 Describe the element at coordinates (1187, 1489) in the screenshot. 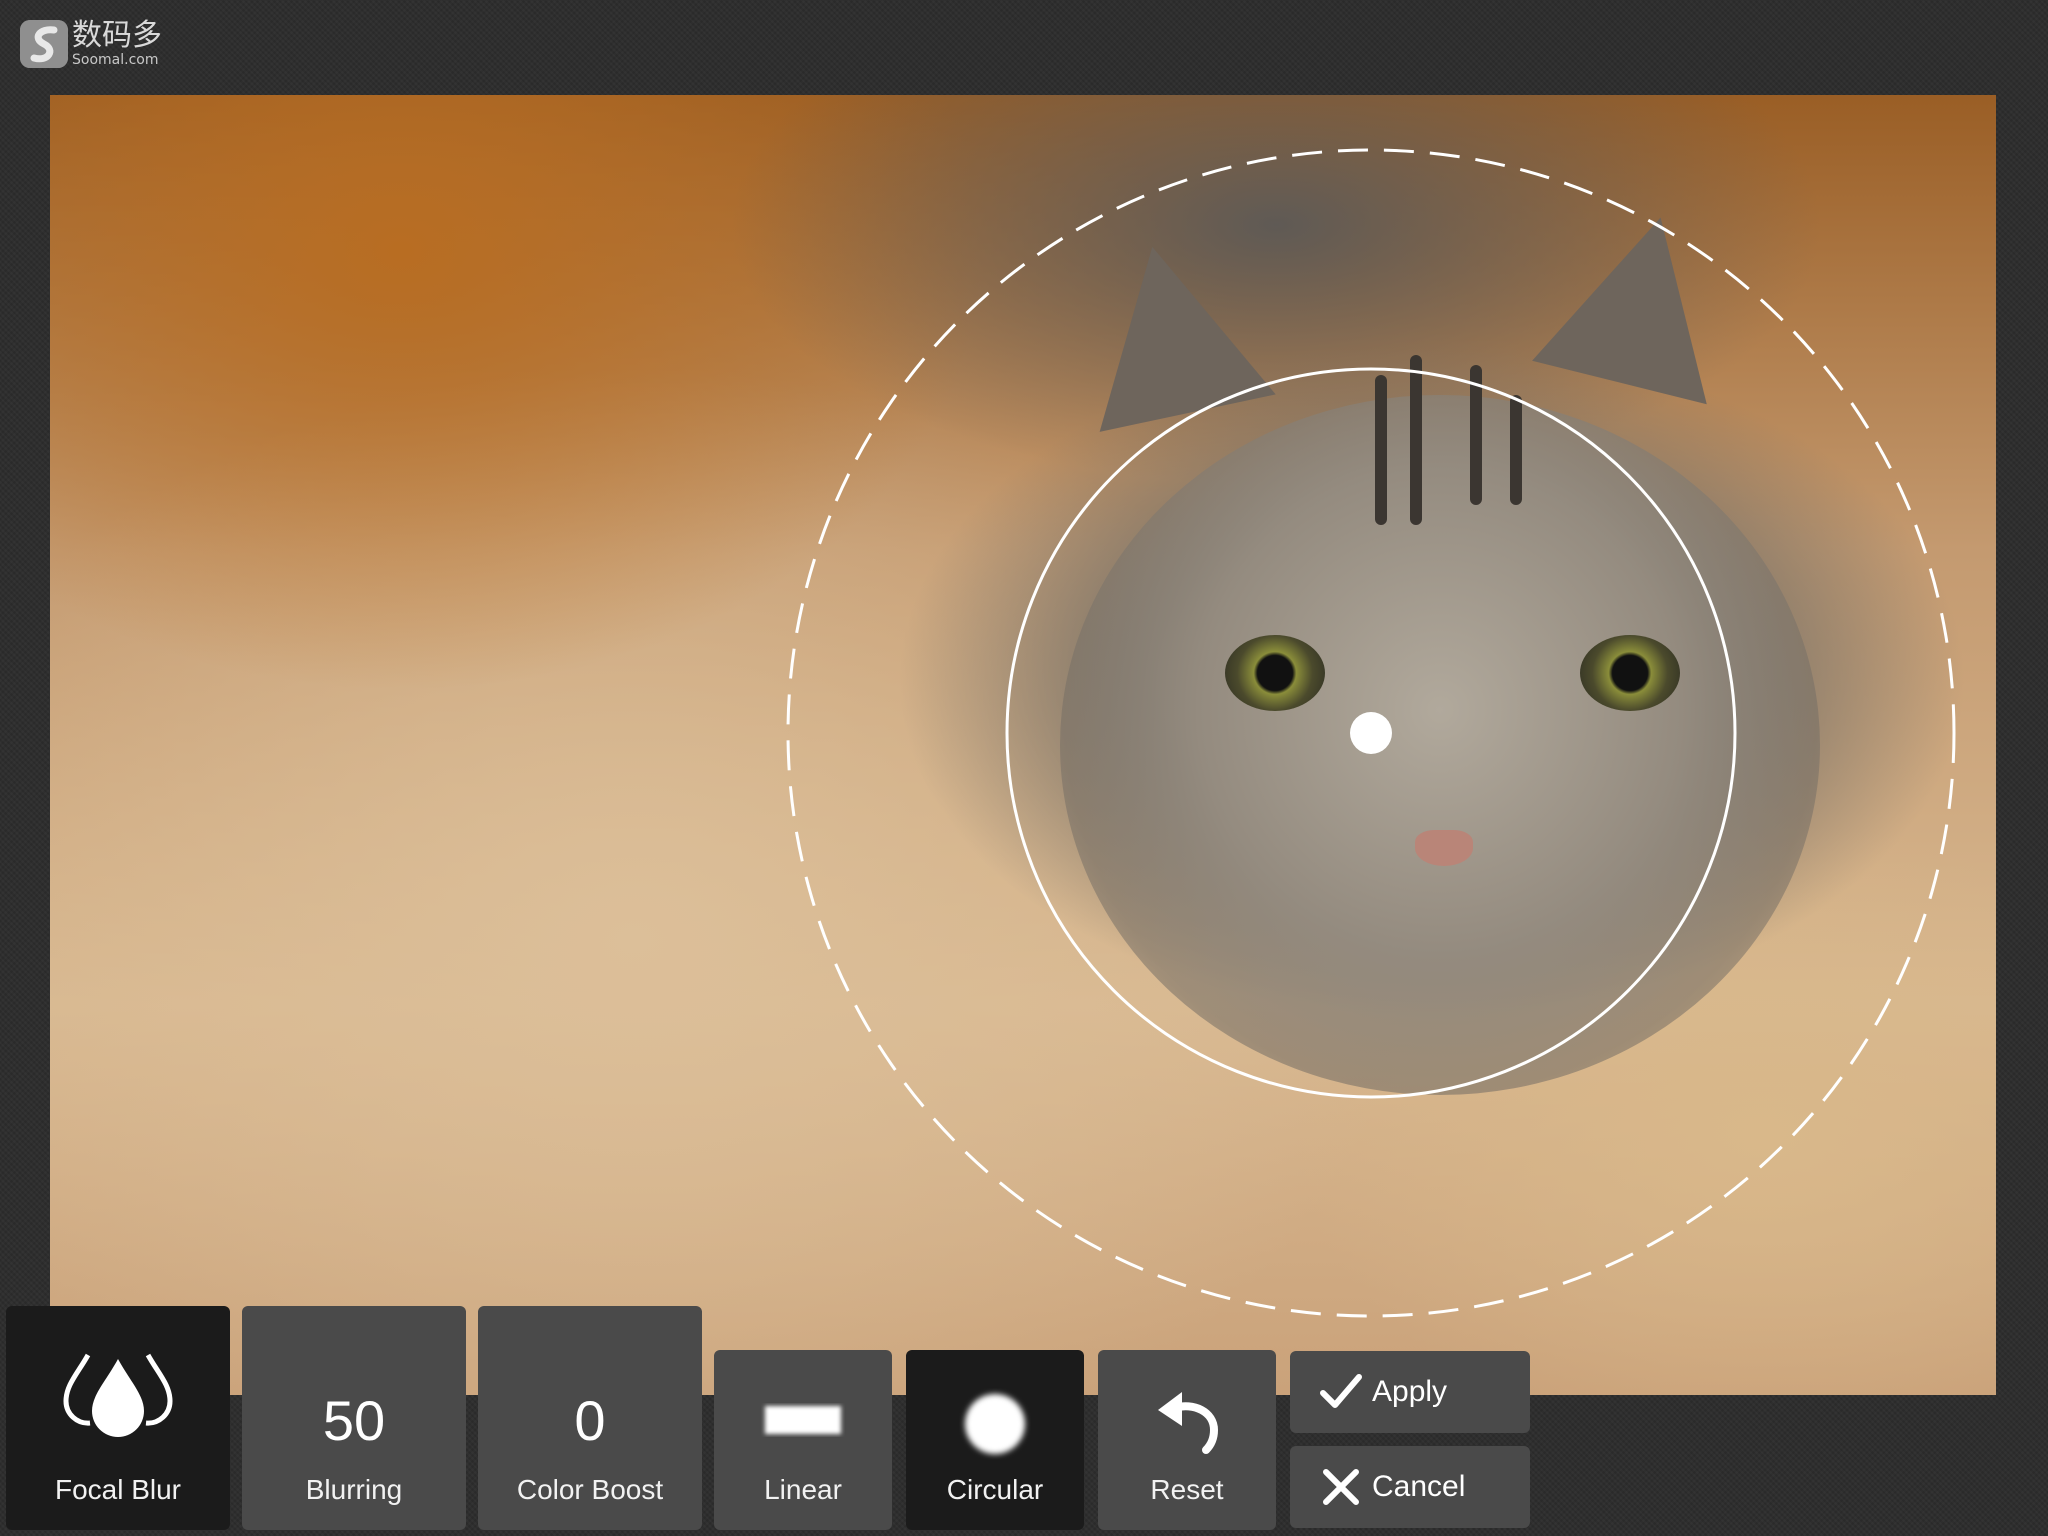

I see `reset-label: Reset` at that location.